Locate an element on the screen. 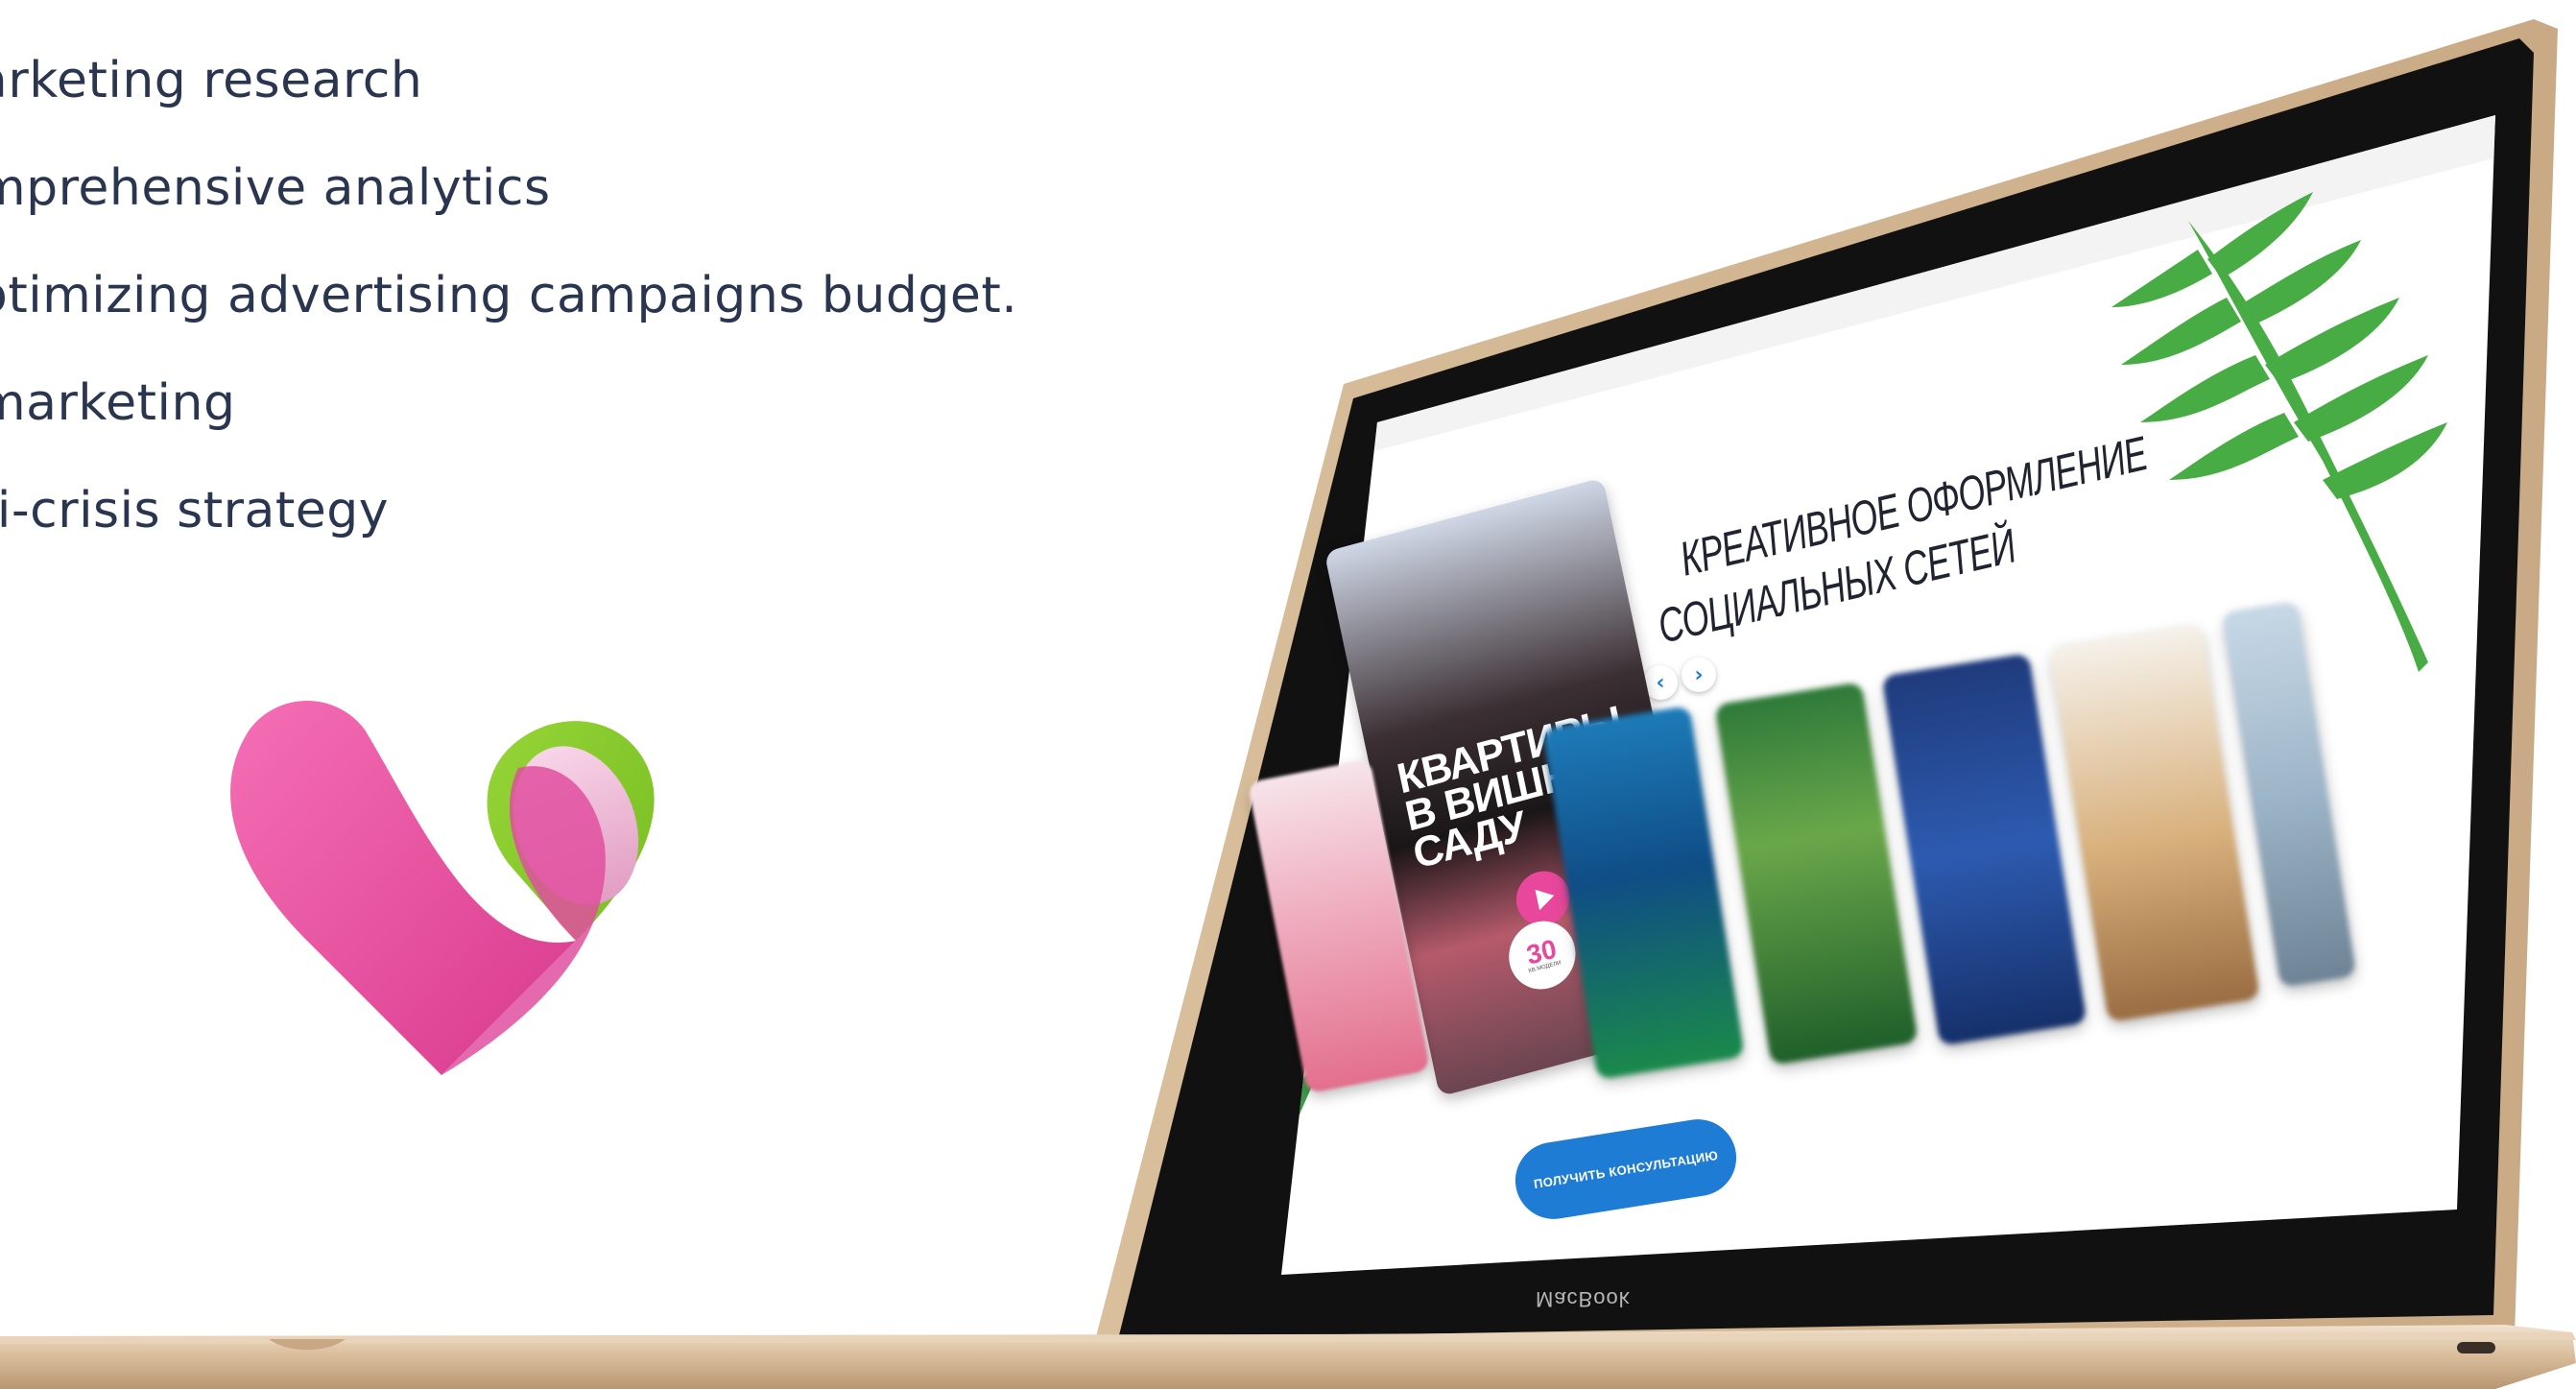 The image size is (2576, 1389). laptop-brand-label: MacBook is located at coordinates (1583, 1299).